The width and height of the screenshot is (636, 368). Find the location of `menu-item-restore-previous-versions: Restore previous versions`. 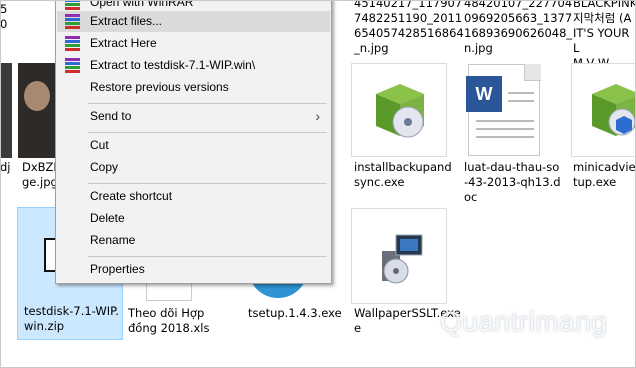

menu-item-restore-previous-versions: Restore previous versions is located at coordinates (193, 87).